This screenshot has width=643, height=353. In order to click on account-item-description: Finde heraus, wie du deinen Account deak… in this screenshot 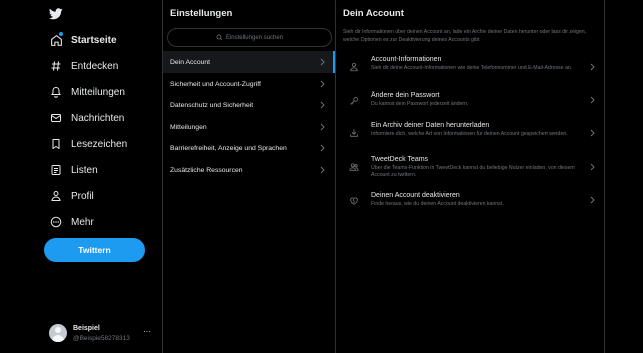, I will do `click(437, 204)`.